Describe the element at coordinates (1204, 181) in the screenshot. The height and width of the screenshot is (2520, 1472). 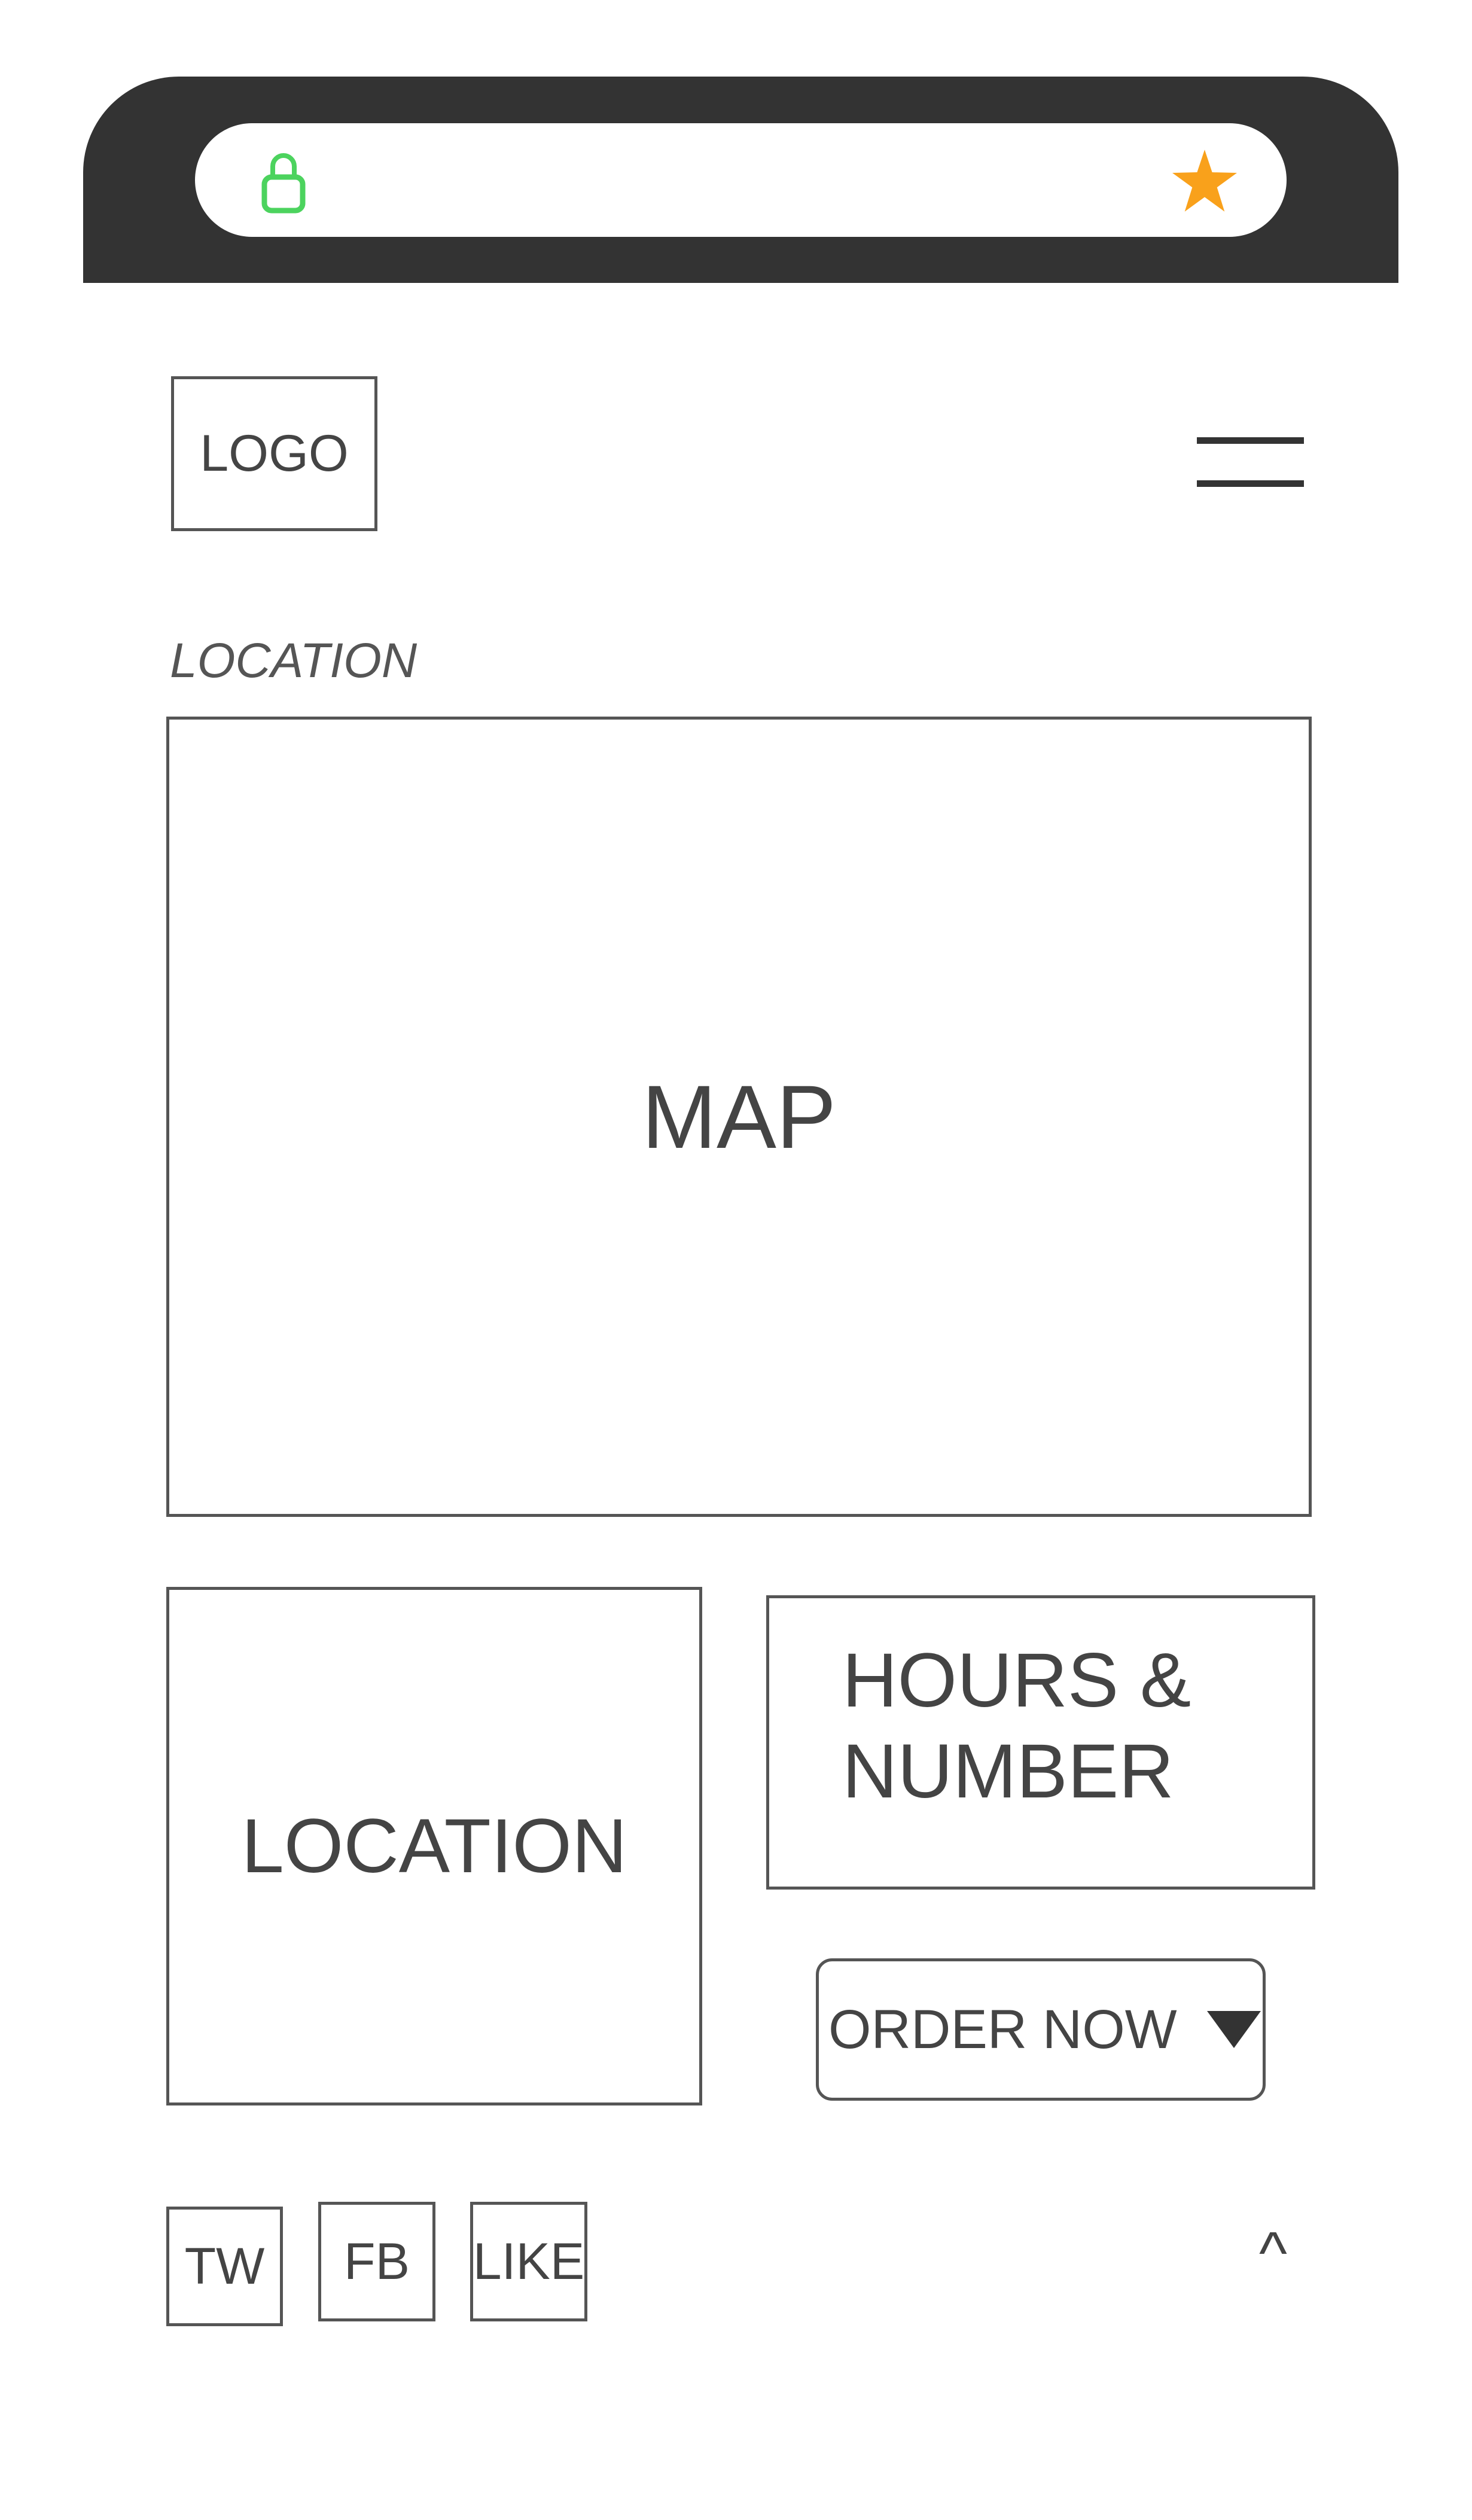
I see `star-icon` at that location.